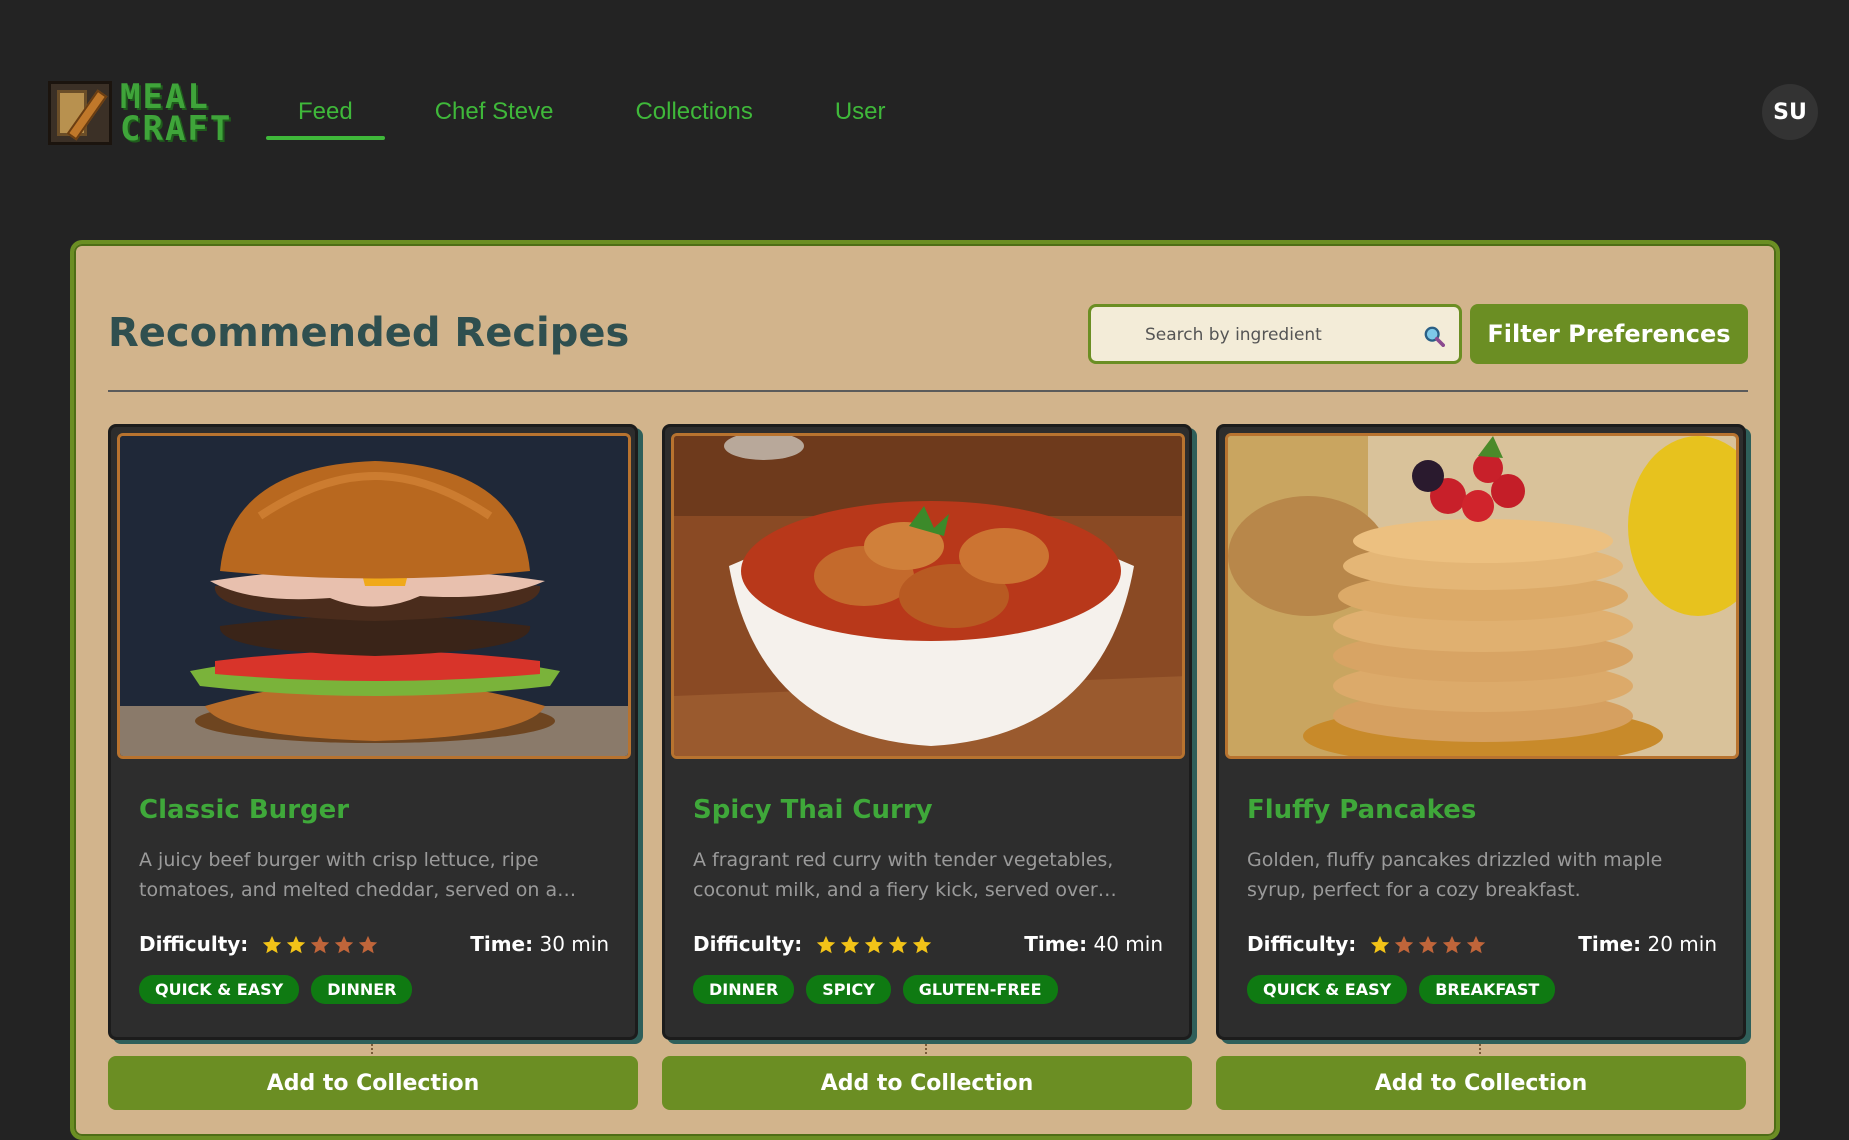 The width and height of the screenshot is (1849, 1140). I want to click on nav-item-collections: Collections, so click(693, 115).